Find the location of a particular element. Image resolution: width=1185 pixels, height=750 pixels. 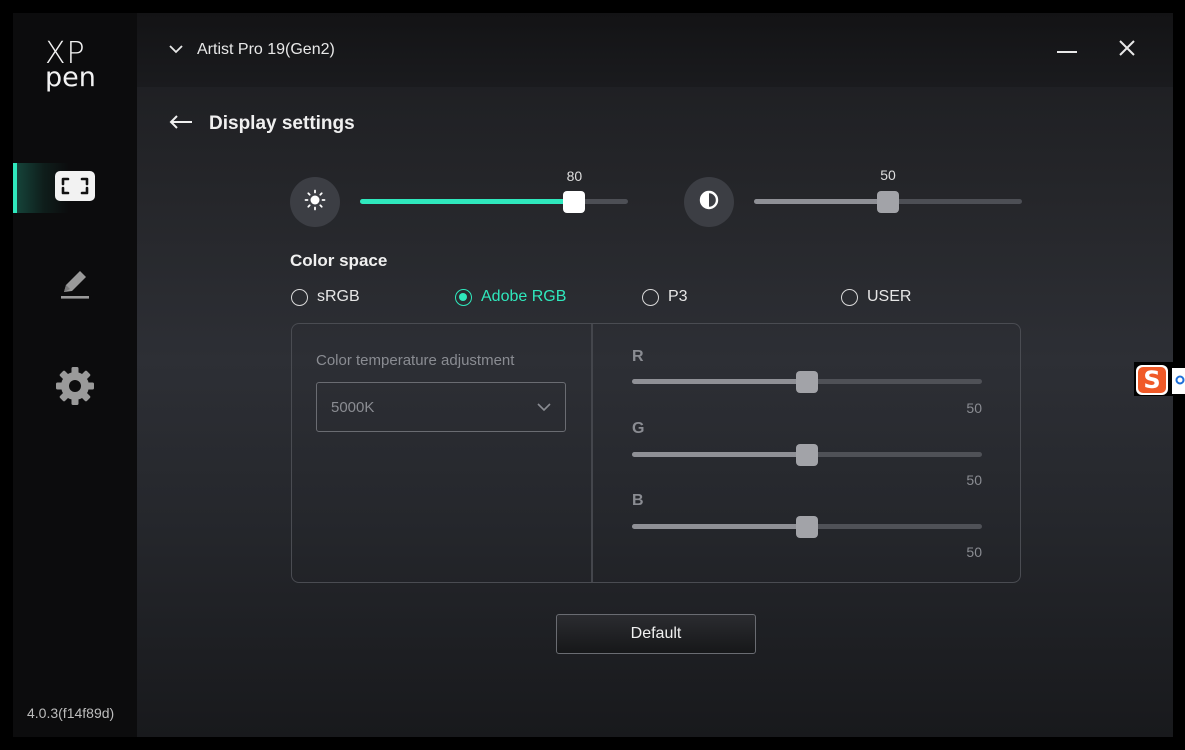

device-name: Artist Pro 19(Gen2) is located at coordinates (266, 49).